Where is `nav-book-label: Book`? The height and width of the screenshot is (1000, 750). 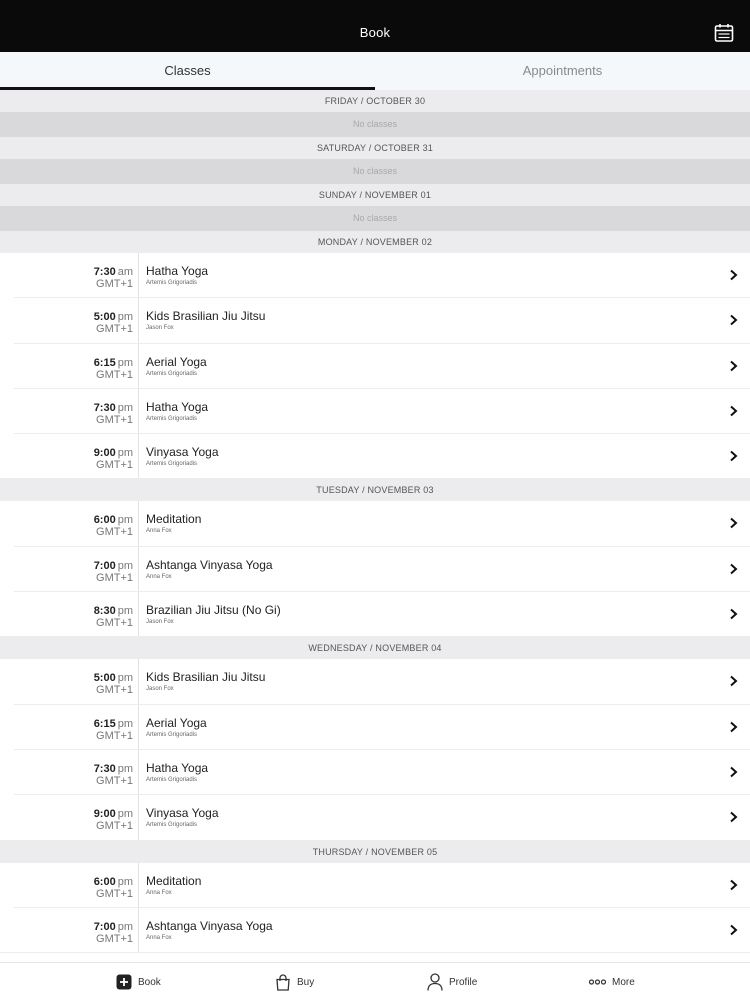
nav-book-label: Book is located at coordinates (149, 982).